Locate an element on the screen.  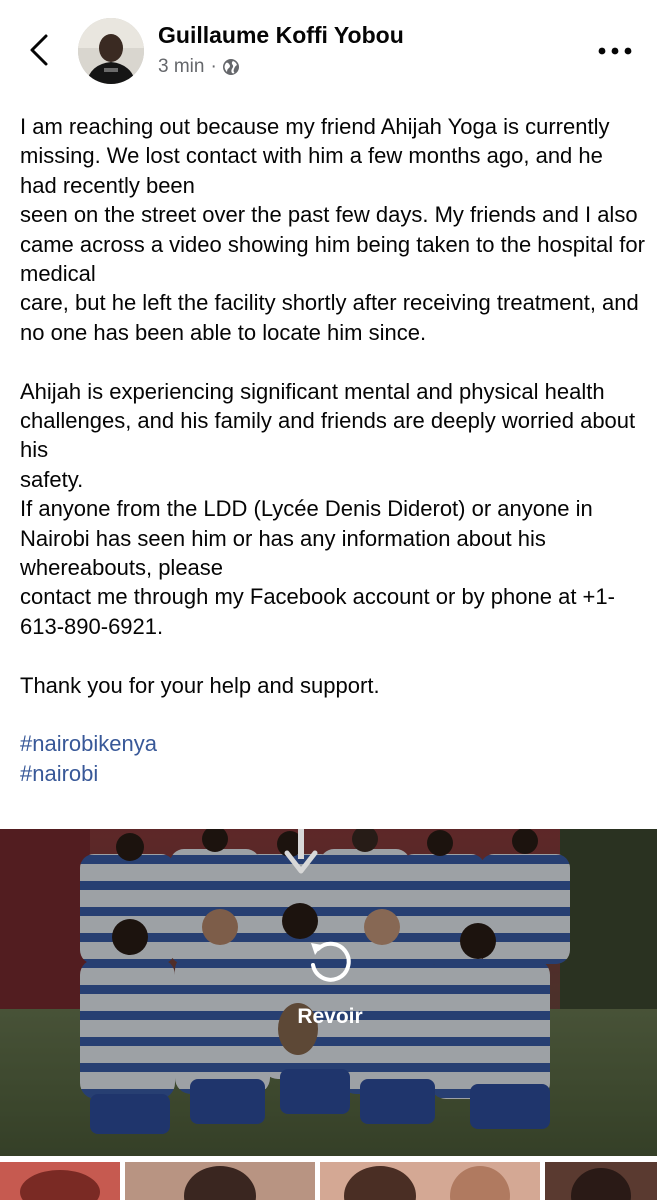
next-media-strip is located at coordinates (328, 1178).